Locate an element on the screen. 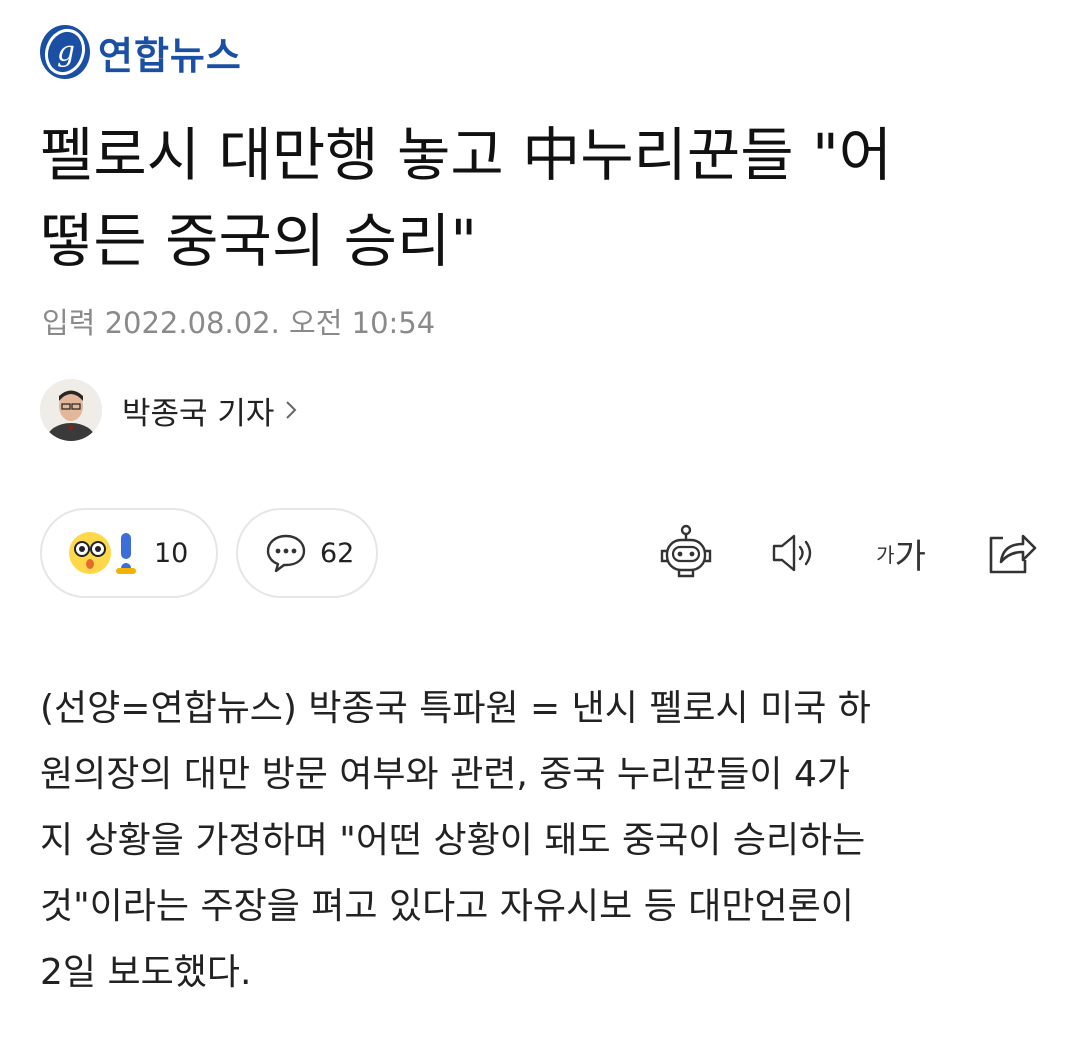  reaction-button: 10 is located at coordinates (129, 553).